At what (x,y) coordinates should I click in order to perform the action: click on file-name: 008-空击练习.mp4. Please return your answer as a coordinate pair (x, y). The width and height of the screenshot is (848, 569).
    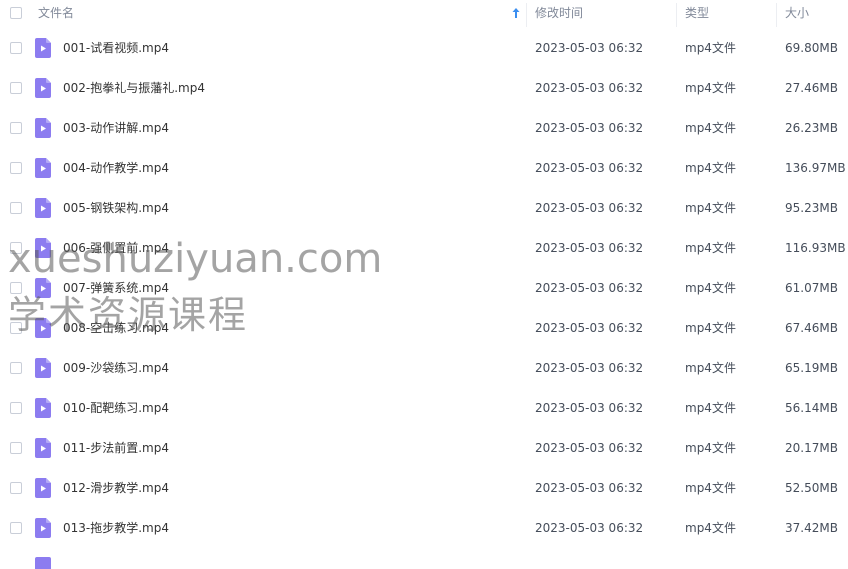
    Looking at the image, I should click on (116, 328).